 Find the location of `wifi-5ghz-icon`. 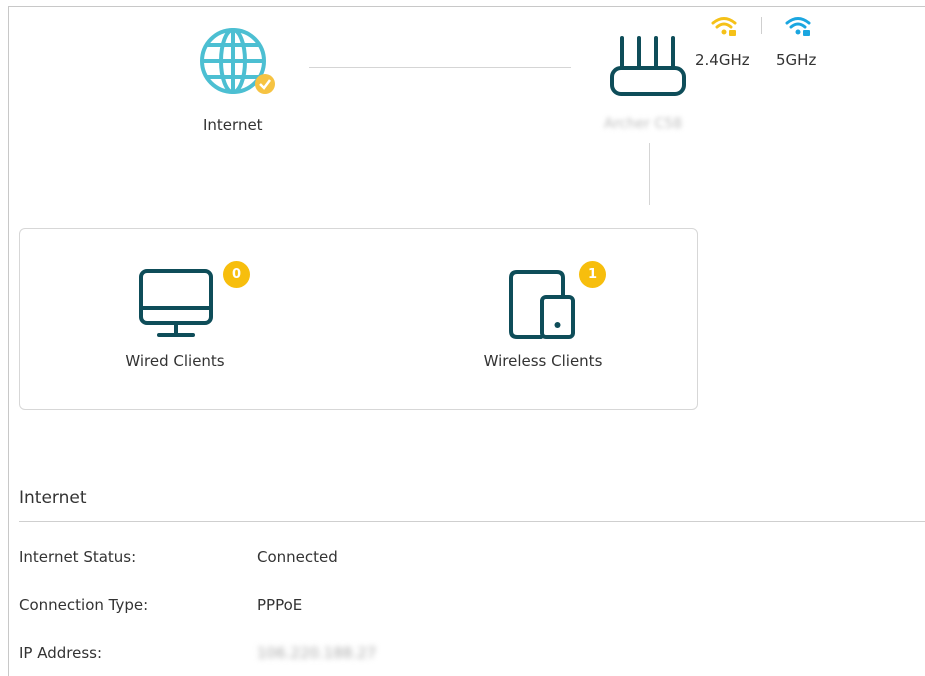

wifi-5ghz-icon is located at coordinates (798, 26).